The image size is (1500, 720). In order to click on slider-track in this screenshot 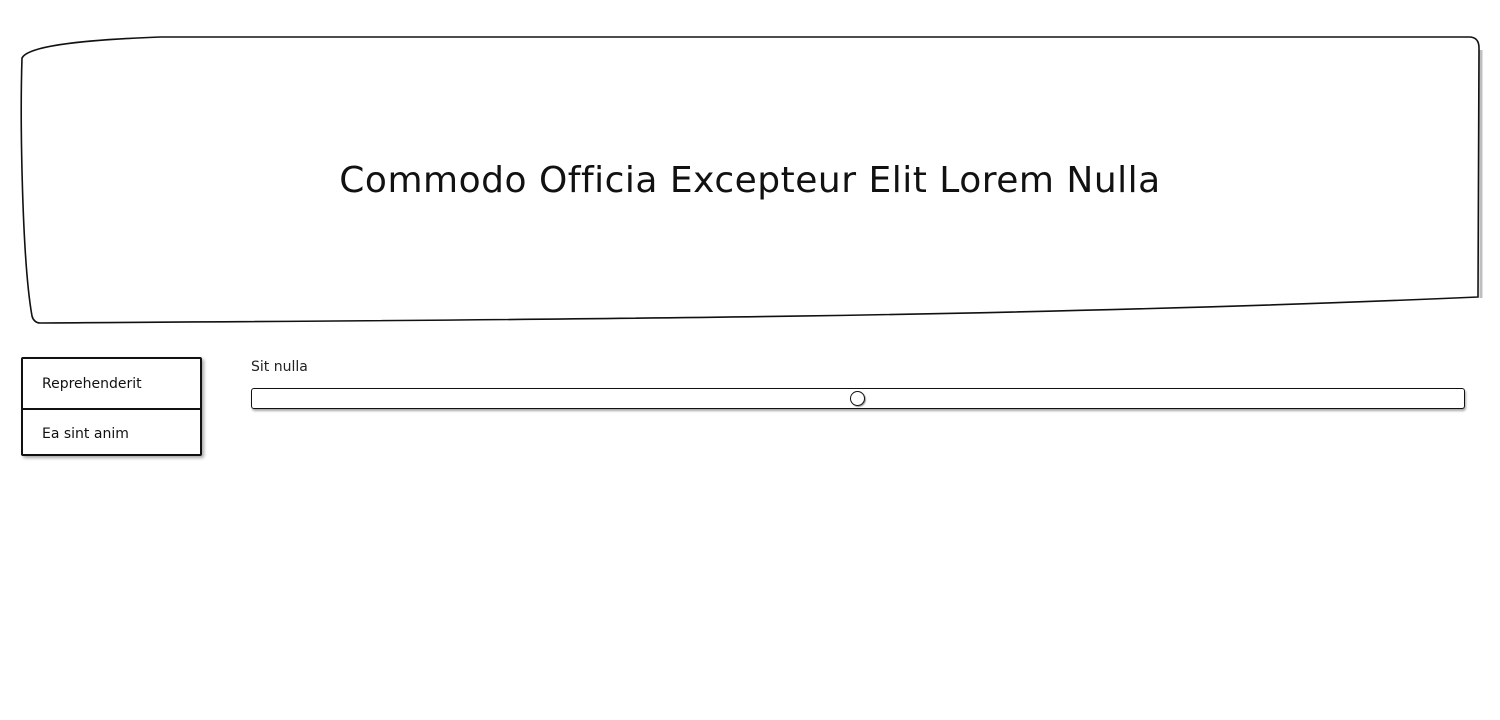, I will do `click(858, 398)`.